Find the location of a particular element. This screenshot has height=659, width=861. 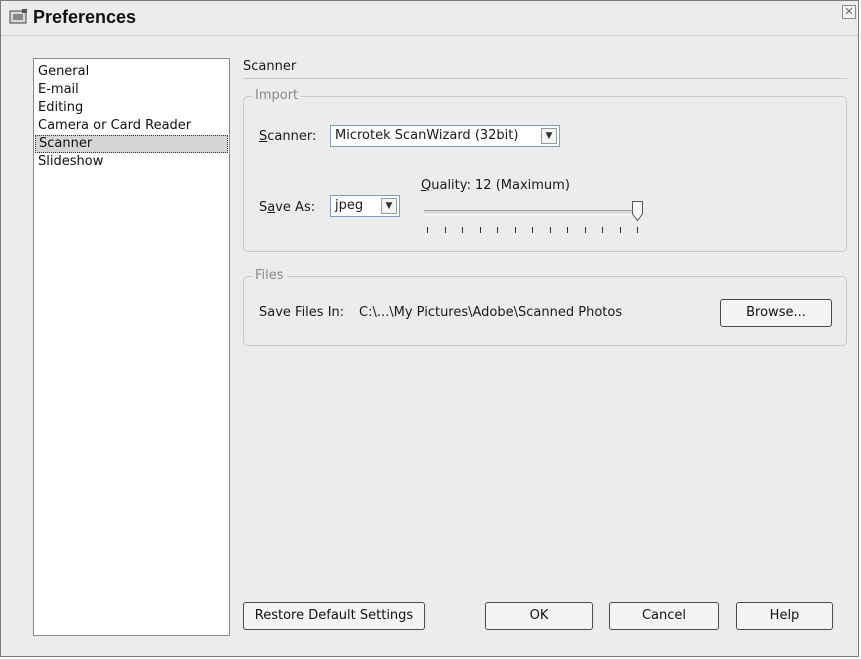

quality-slider-thumb is located at coordinates (637, 211).